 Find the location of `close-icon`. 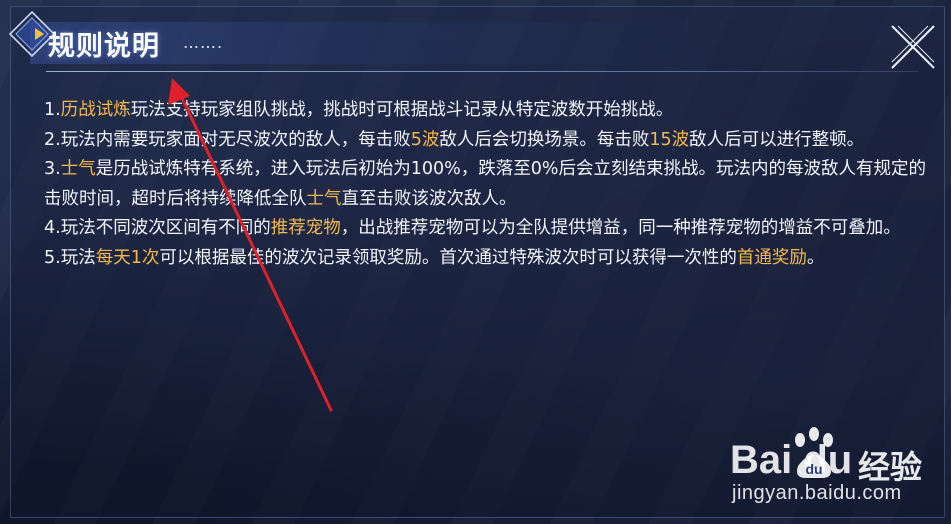

close-icon is located at coordinates (913, 47).